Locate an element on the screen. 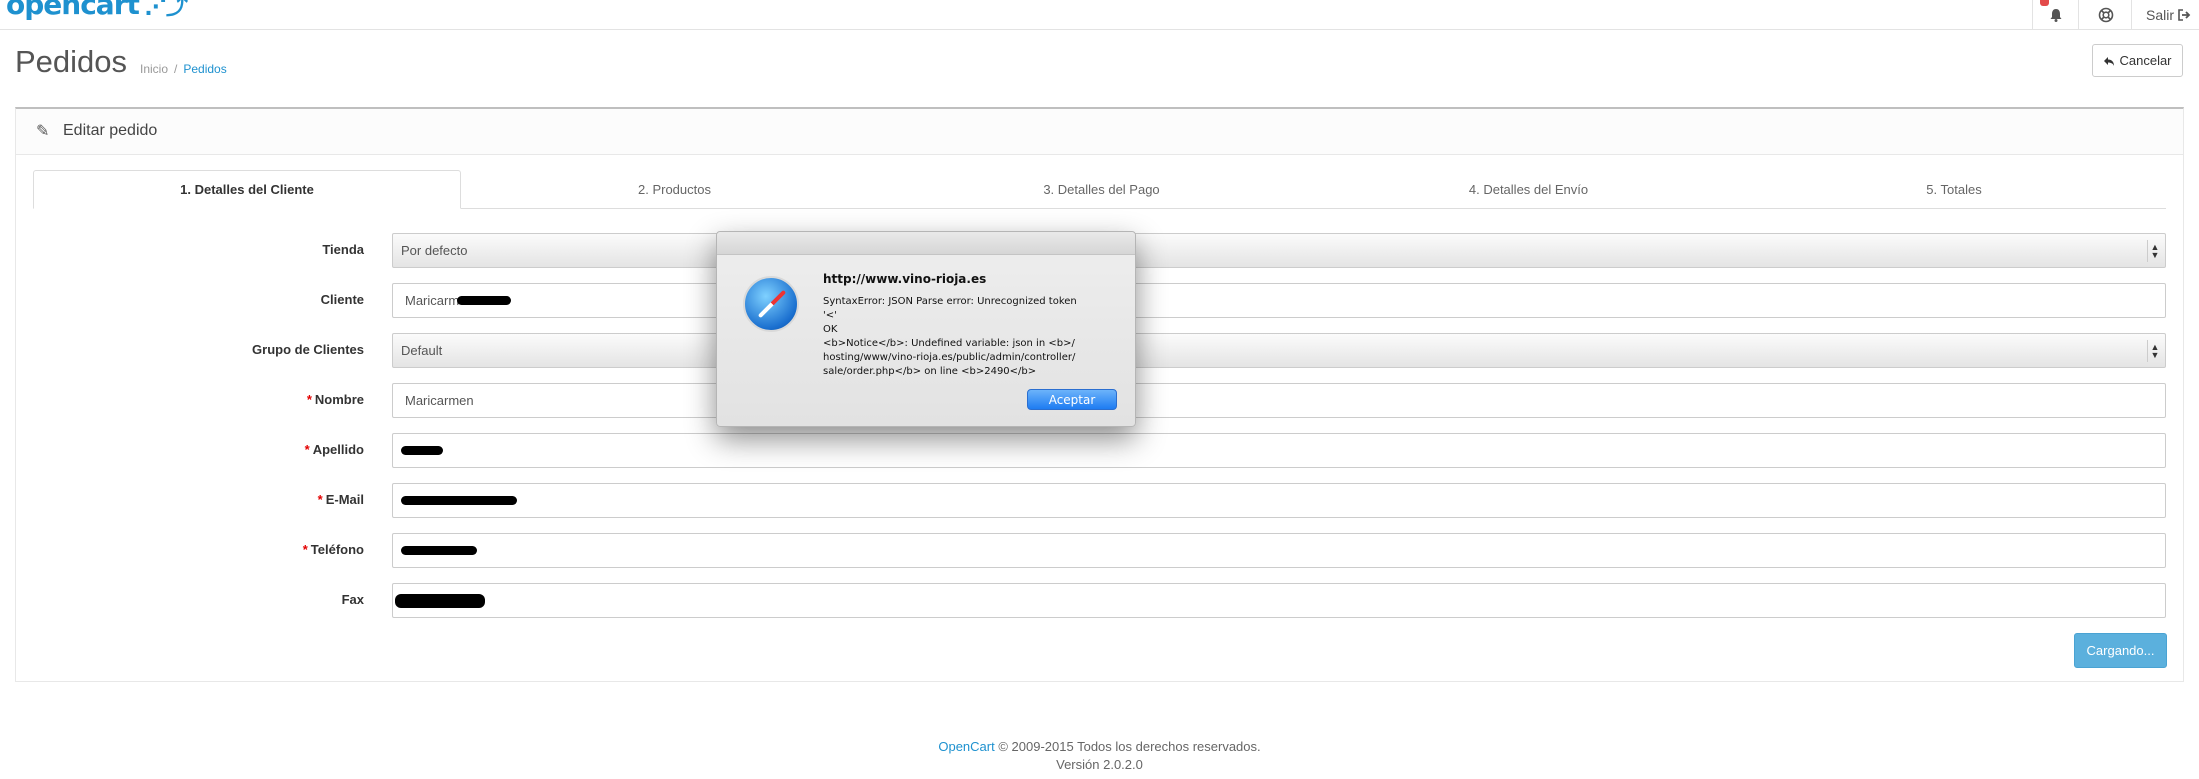  fax-input is located at coordinates (1279, 600).